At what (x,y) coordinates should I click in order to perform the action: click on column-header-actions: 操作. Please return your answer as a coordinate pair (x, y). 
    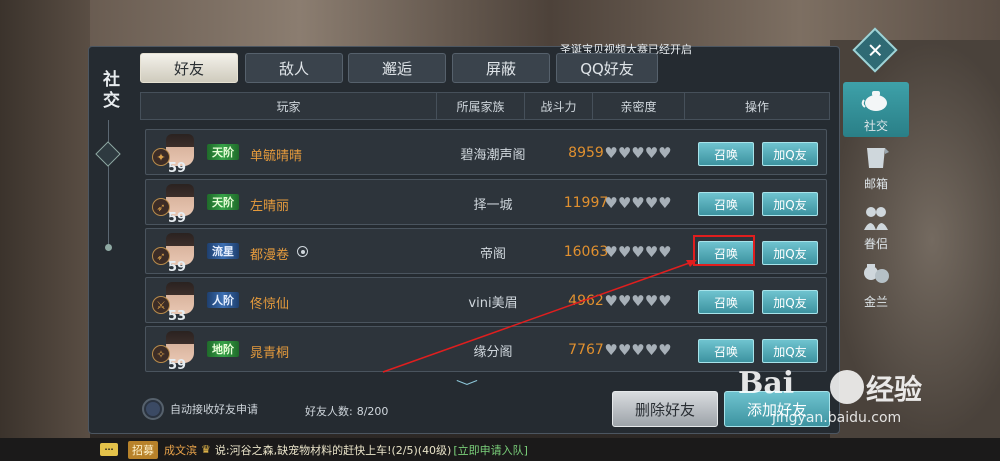
    Looking at the image, I should click on (756, 106).